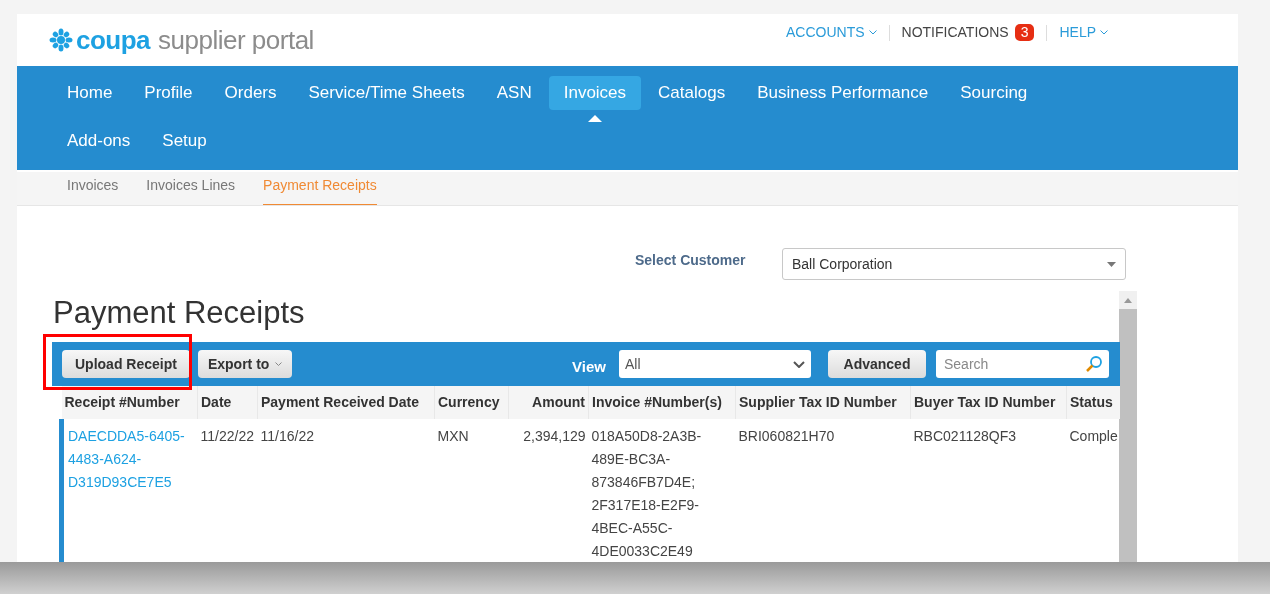  What do you see at coordinates (236, 40) in the screenshot?
I see `logo-product: supplier portal` at bounding box center [236, 40].